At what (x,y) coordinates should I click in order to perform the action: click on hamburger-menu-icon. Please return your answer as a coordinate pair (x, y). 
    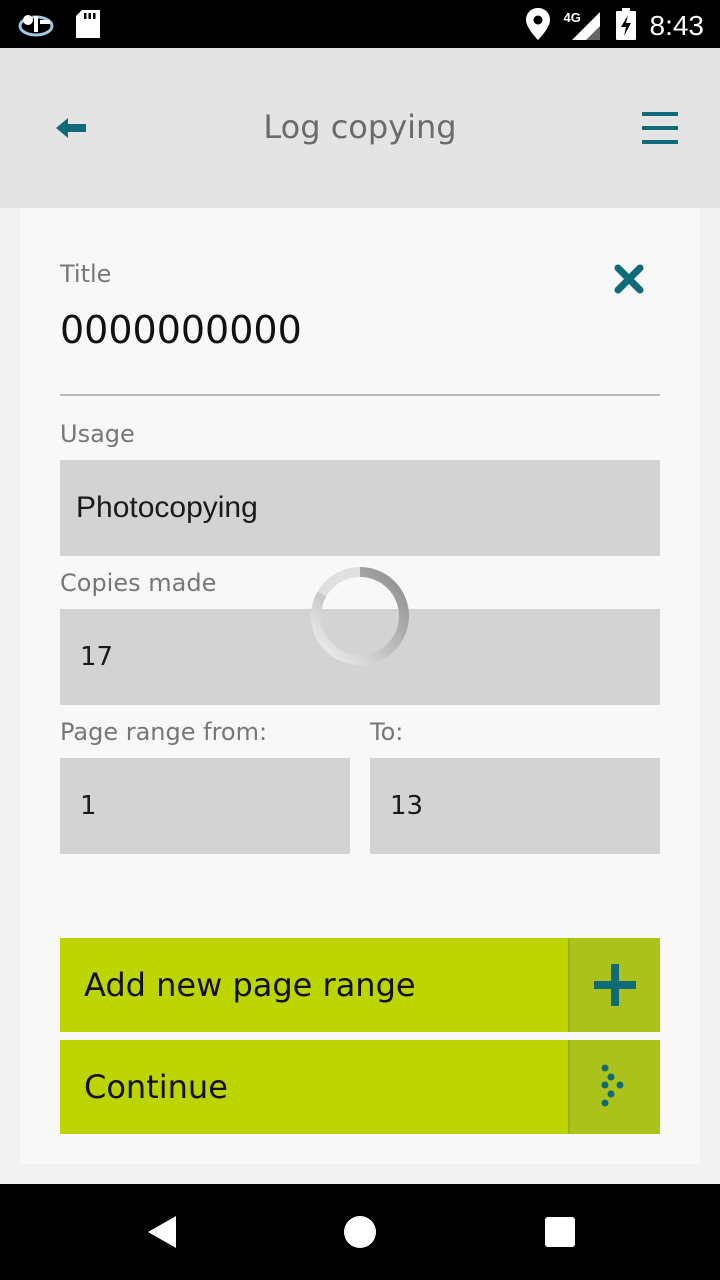
    Looking at the image, I should click on (660, 128).